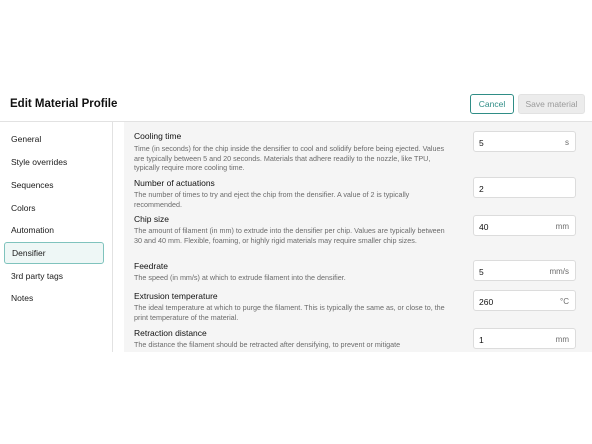 The image size is (592, 444). What do you see at coordinates (524, 270) in the screenshot?
I see `feedrate-input: 5 mm/s` at bounding box center [524, 270].